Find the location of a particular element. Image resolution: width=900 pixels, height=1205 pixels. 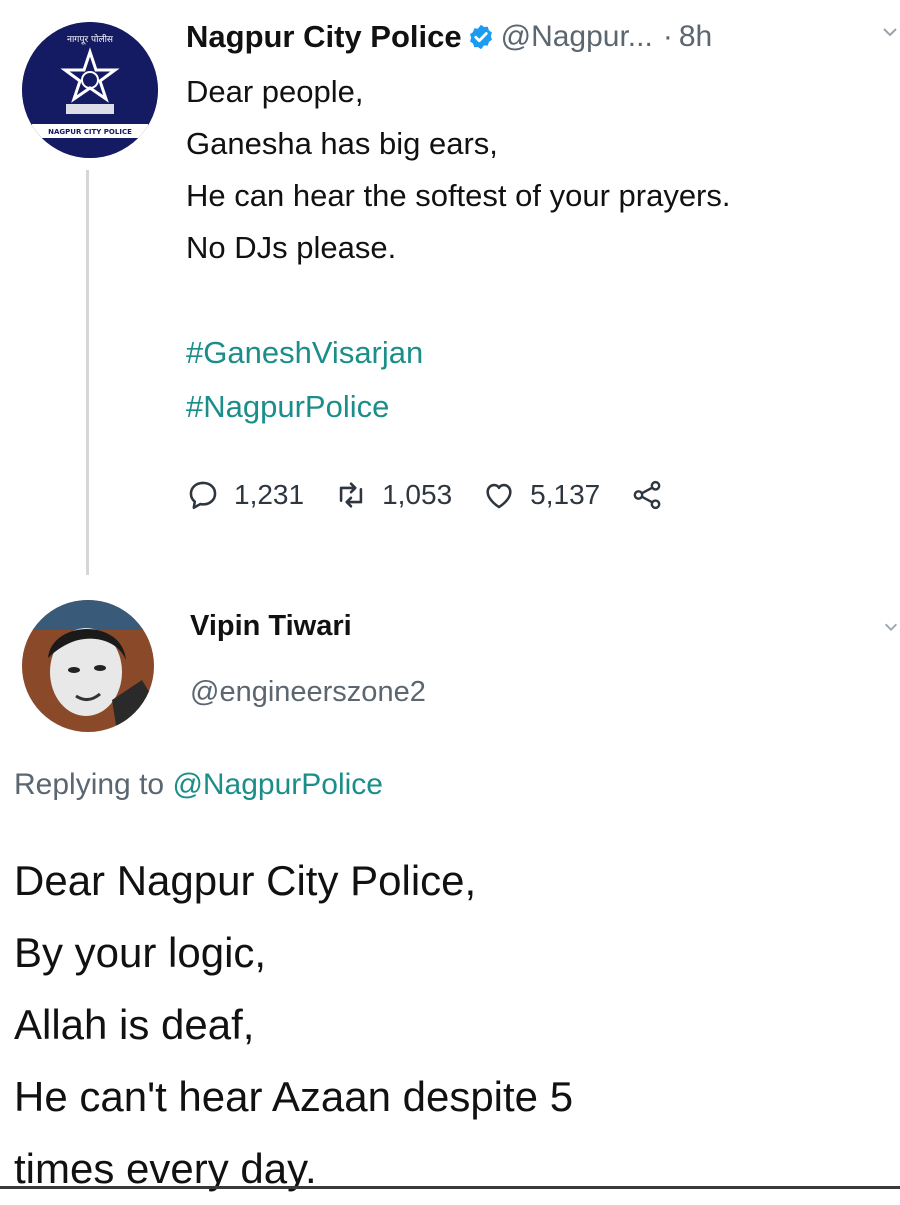

reply-icon is located at coordinates (203, 495).